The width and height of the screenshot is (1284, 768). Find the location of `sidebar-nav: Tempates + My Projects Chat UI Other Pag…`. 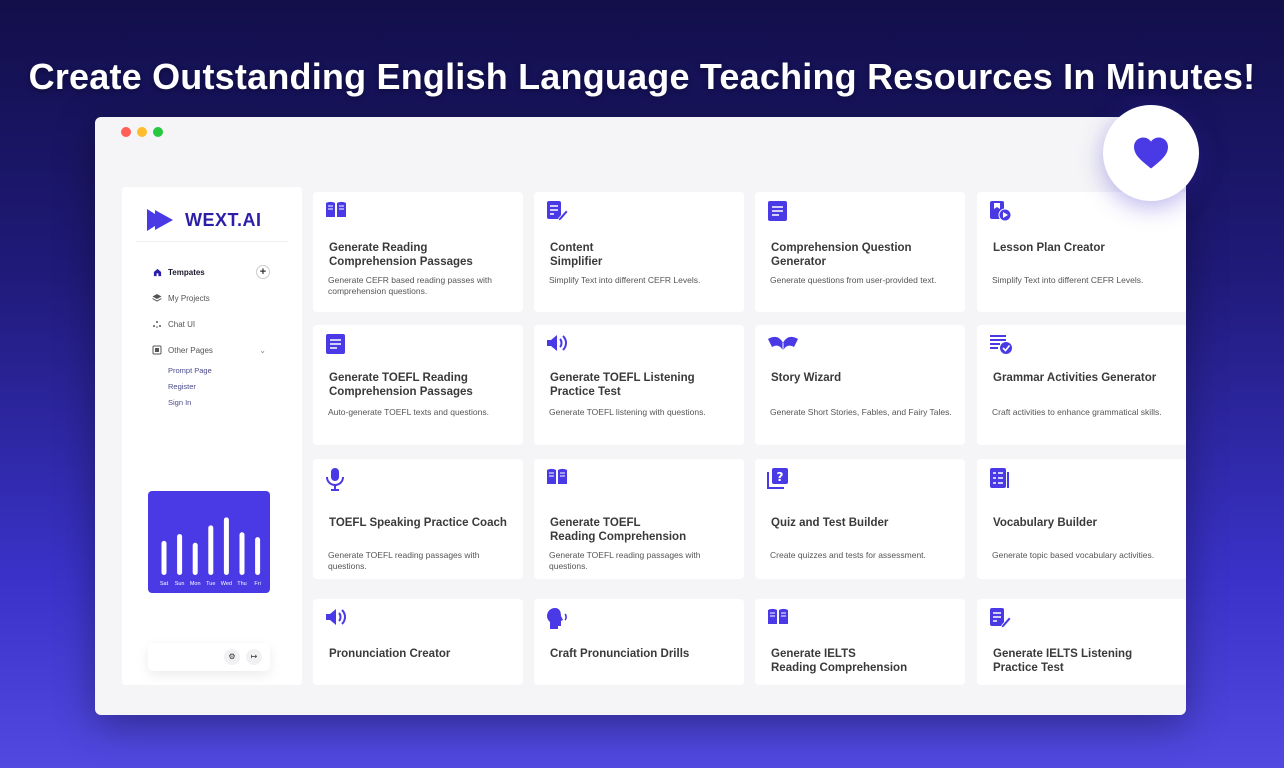

sidebar-nav: Tempates + My Projects Chat UI Other Pag… is located at coordinates (211, 335).